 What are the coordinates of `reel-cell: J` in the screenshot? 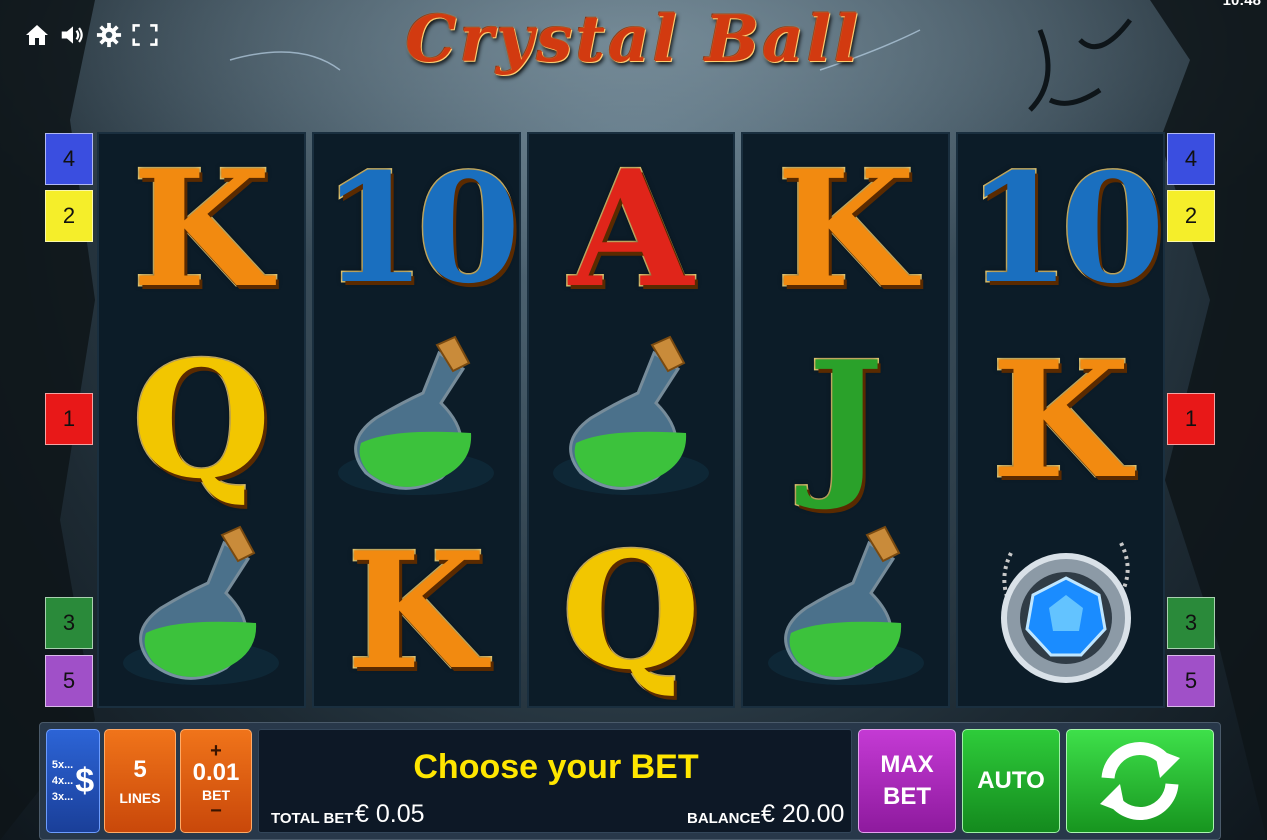 It's located at (845, 420).